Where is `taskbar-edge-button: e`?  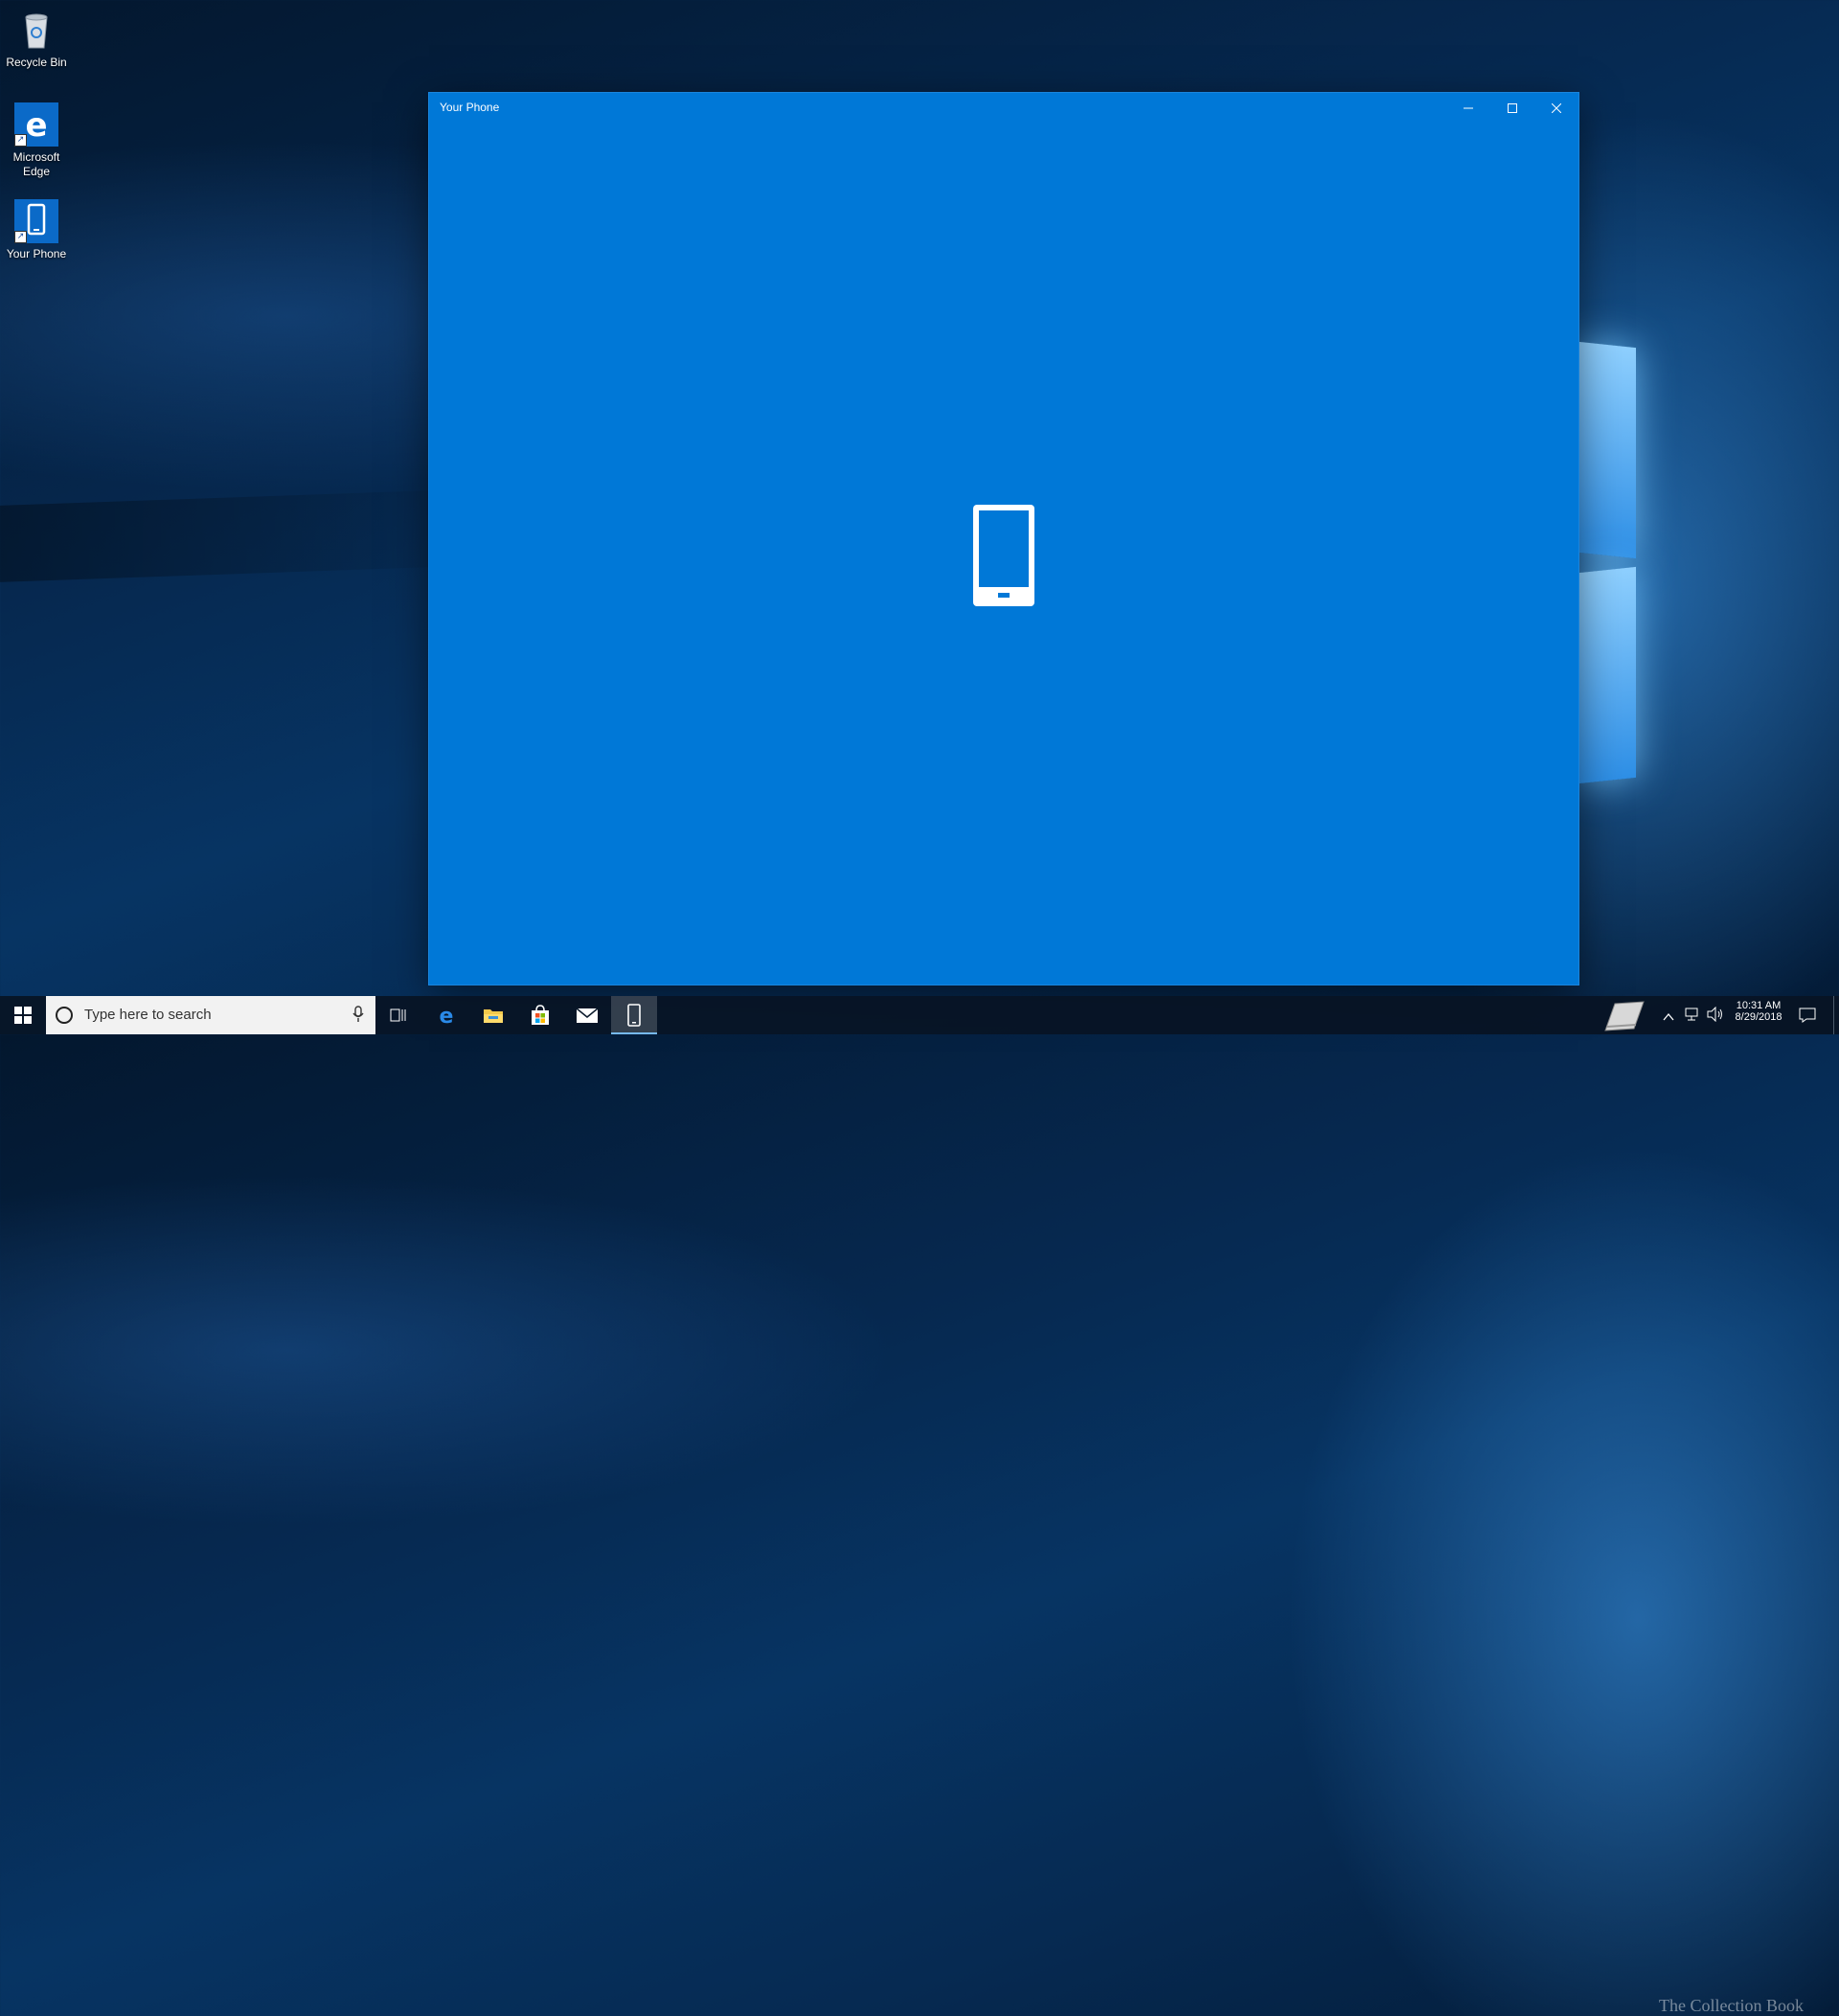 taskbar-edge-button: e is located at coordinates (446, 1015).